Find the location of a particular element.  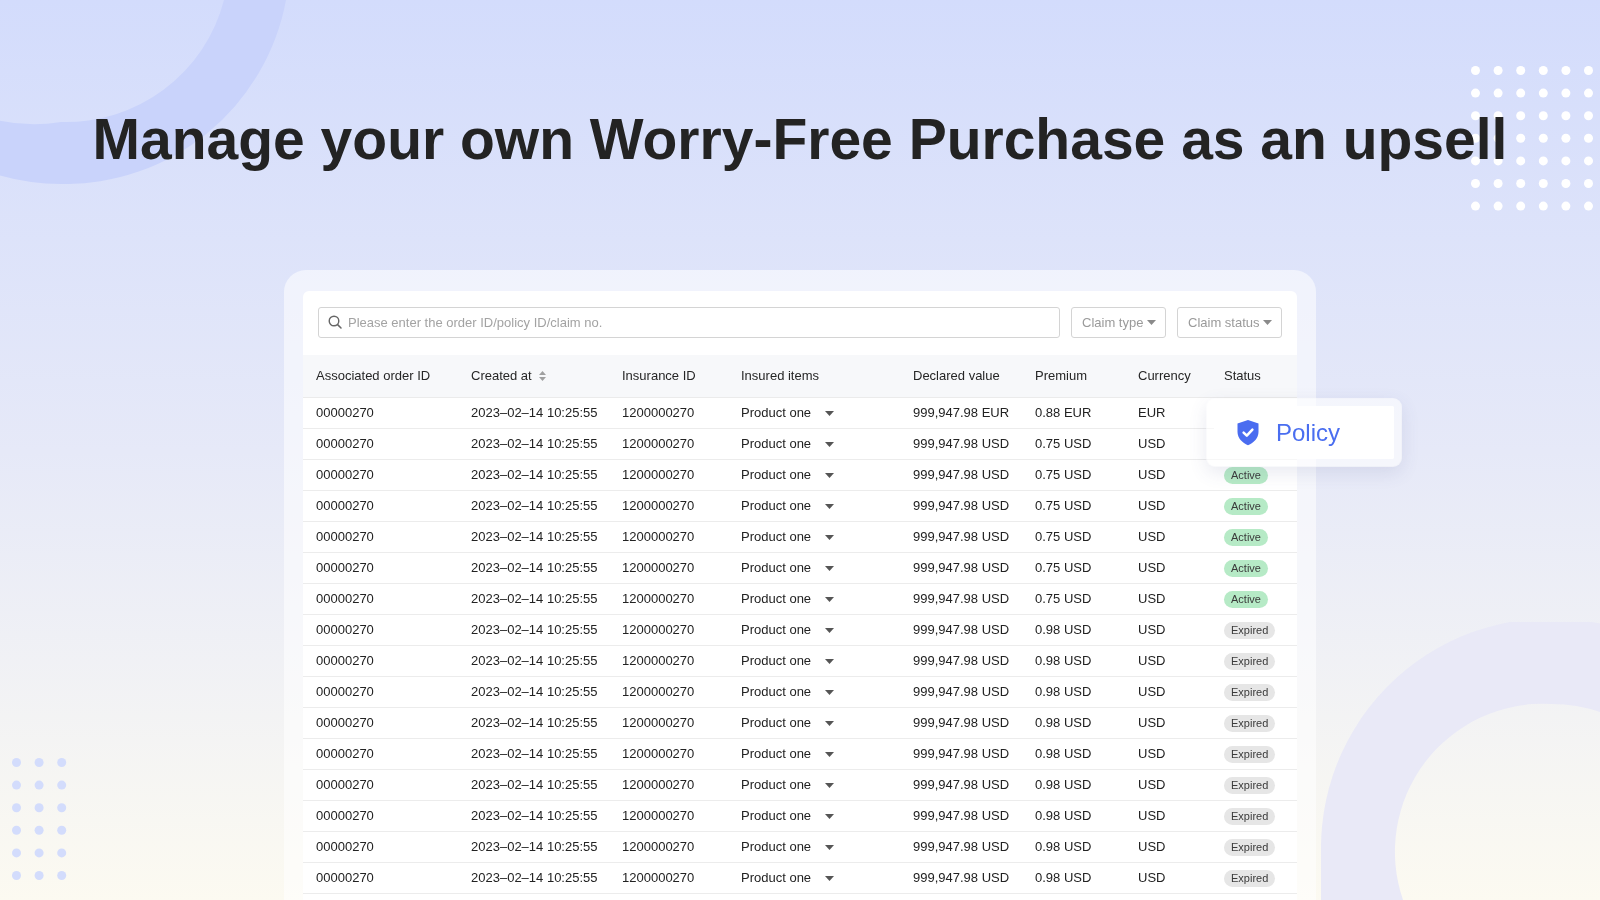

column-header: Declared value is located at coordinates (956, 376).